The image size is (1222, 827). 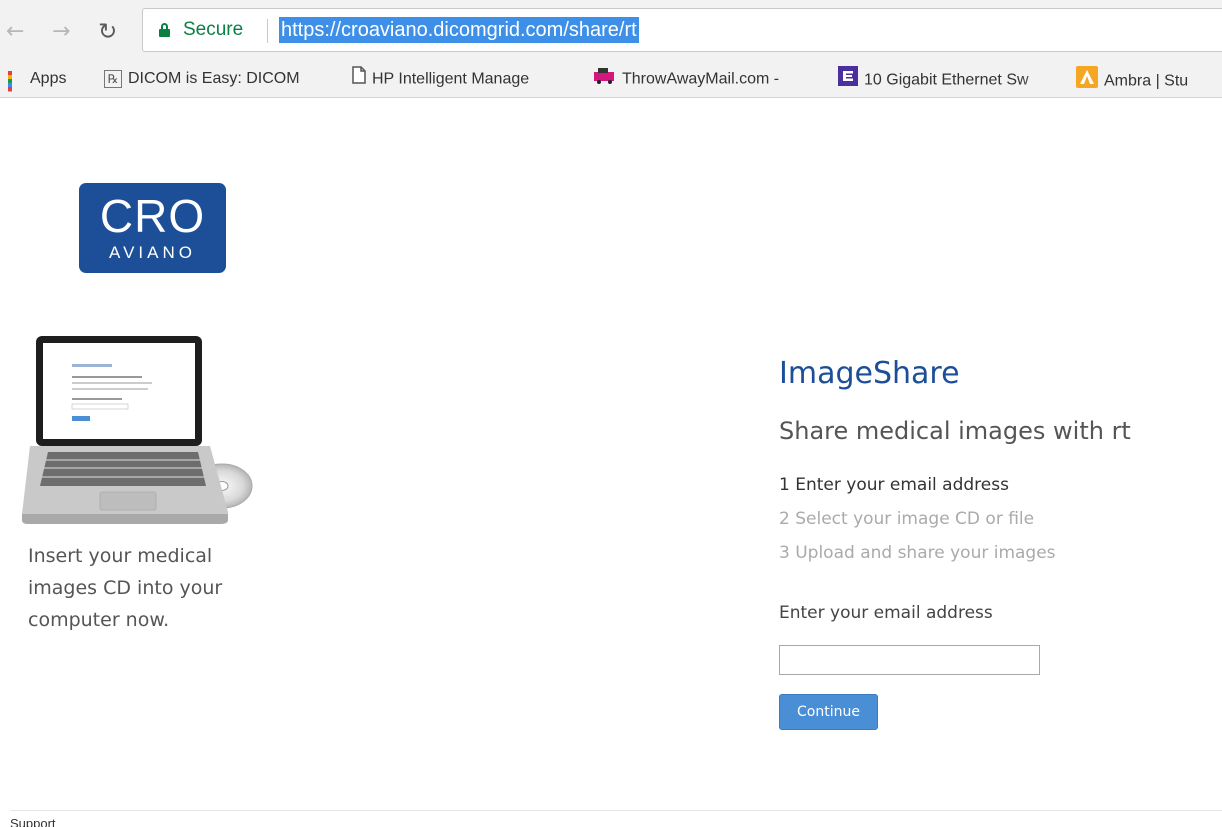 I want to click on url-text: https://croaviano.dicomgrid.com/share/rt, so click(x=459, y=30).